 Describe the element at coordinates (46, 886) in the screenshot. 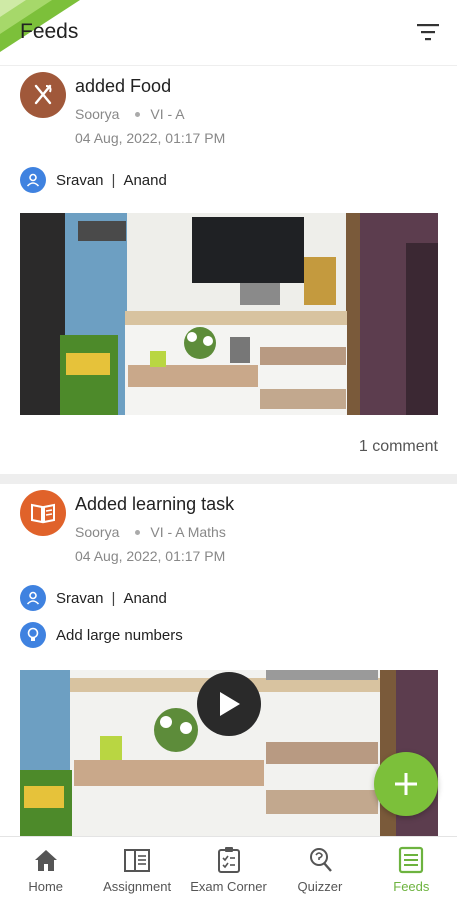

I see `nav-label: Home` at that location.